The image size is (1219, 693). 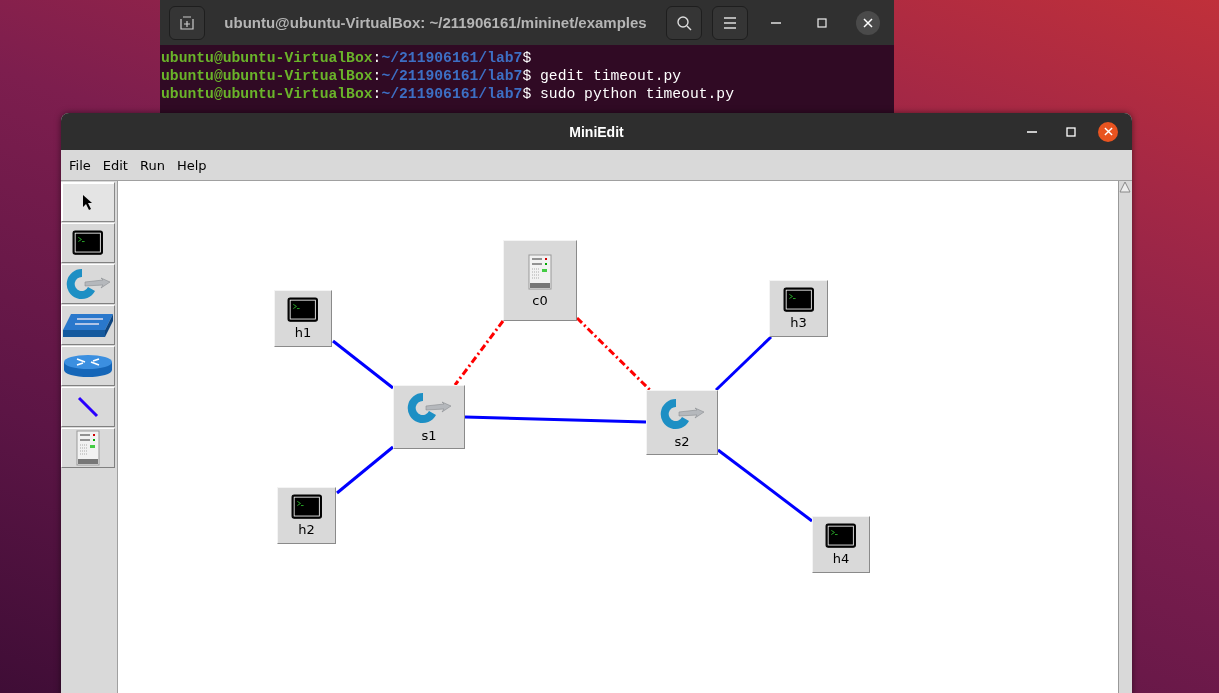 I want to click on host-node: h1, so click(x=303, y=318).